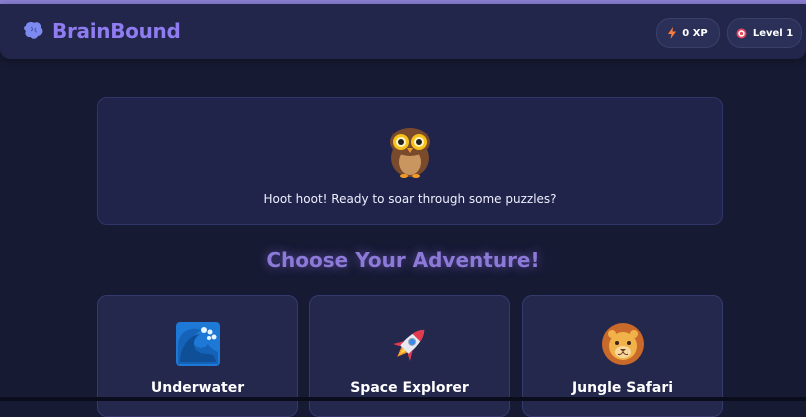  What do you see at coordinates (741, 33) in the screenshot?
I see `target-icon` at bounding box center [741, 33].